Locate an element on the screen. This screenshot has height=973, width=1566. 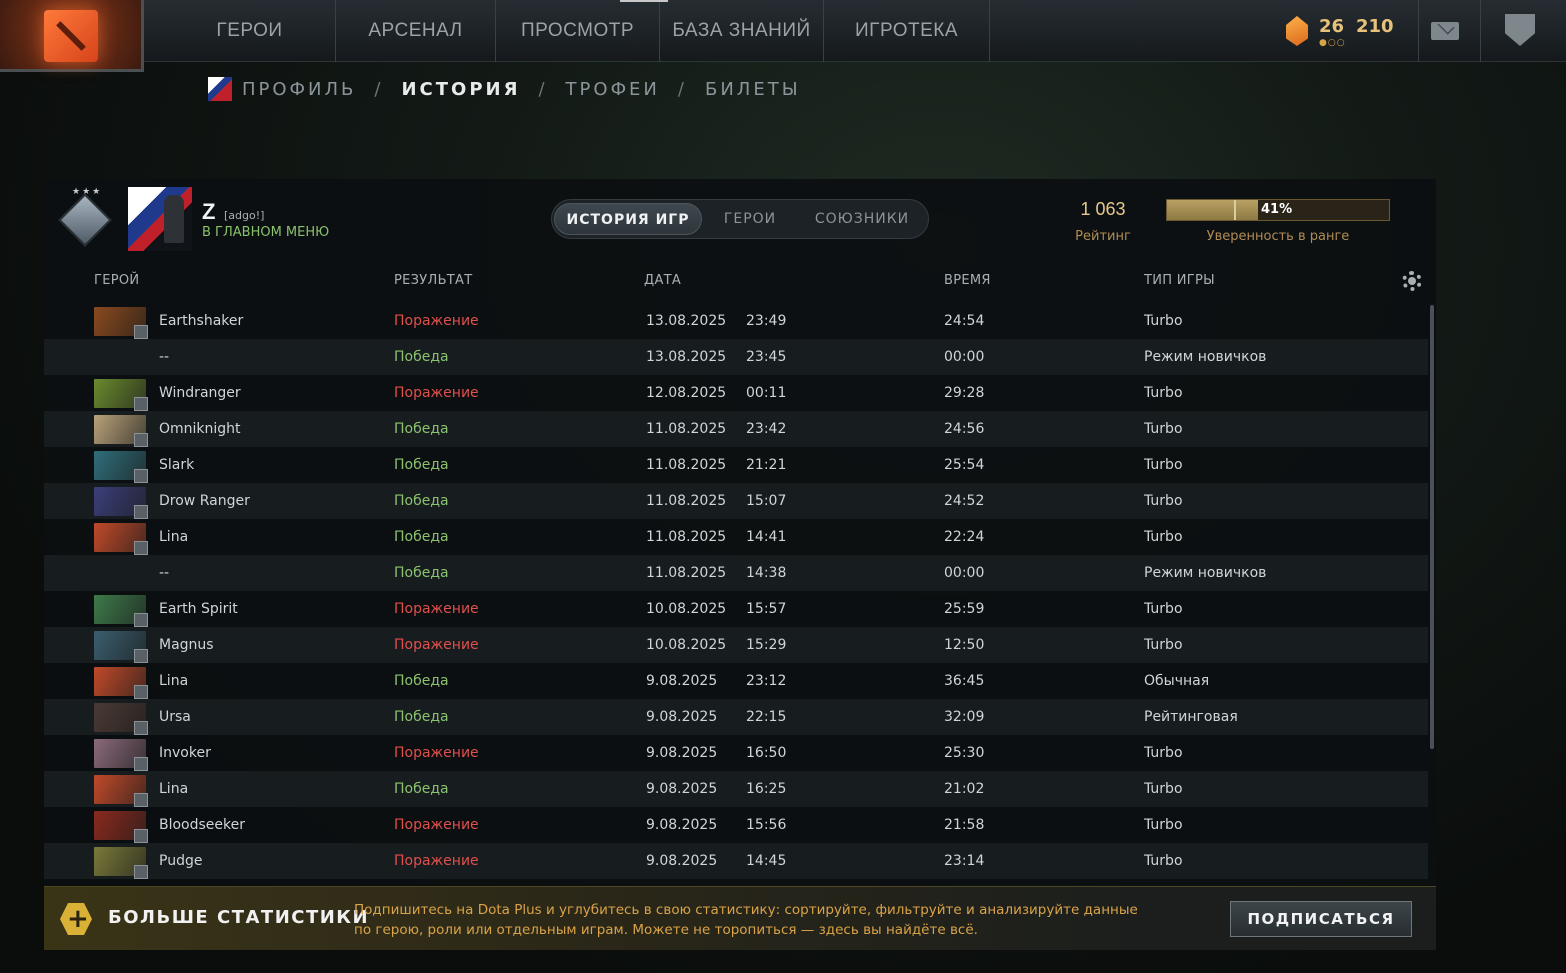
column-header-date: ДАТА is located at coordinates (662, 280).